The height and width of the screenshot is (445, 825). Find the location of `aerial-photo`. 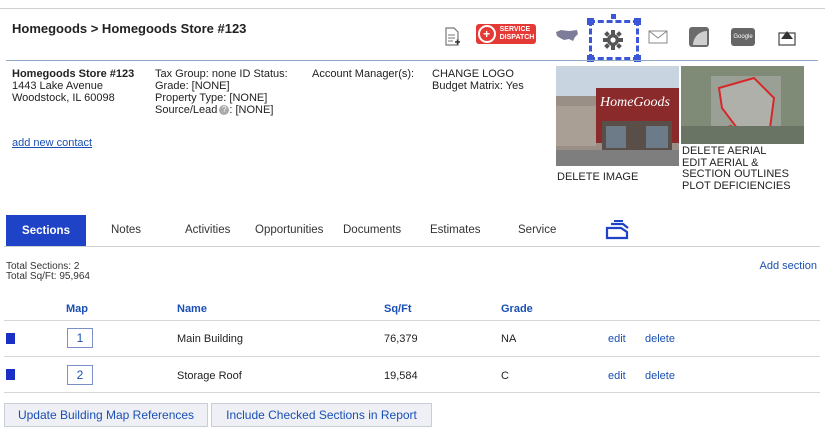

aerial-photo is located at coordinates (742, 105).